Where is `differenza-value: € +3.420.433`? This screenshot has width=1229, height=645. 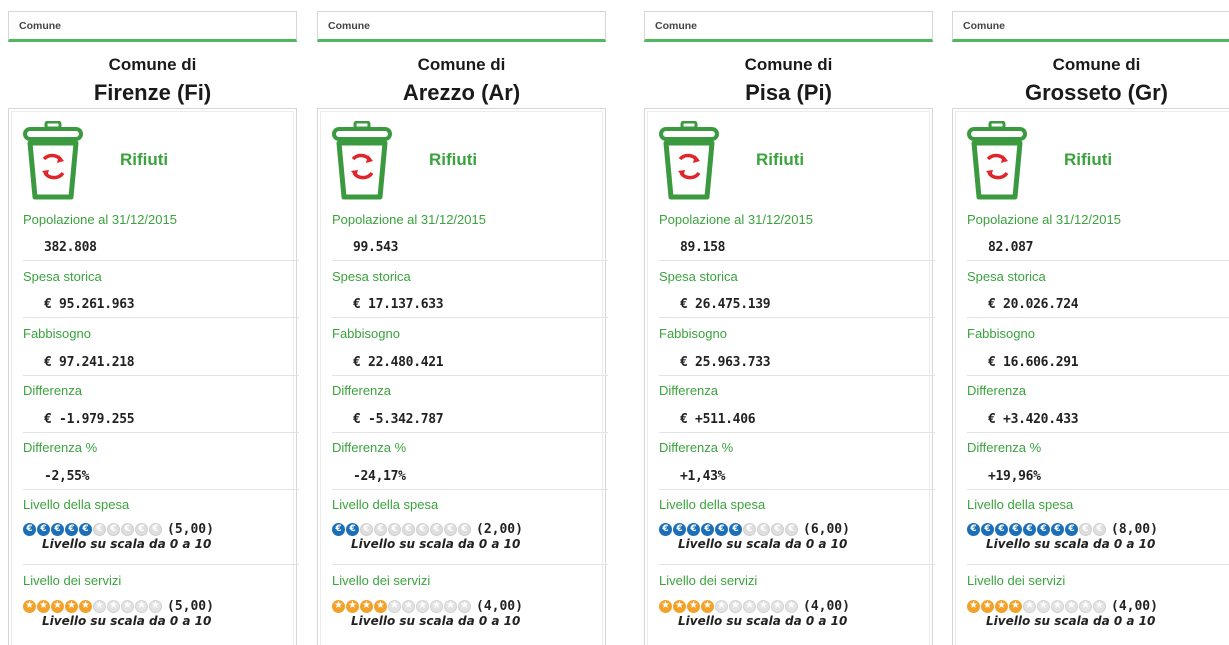 differenza-value: € +3.420.433 is located at coordinates (1033, 419).